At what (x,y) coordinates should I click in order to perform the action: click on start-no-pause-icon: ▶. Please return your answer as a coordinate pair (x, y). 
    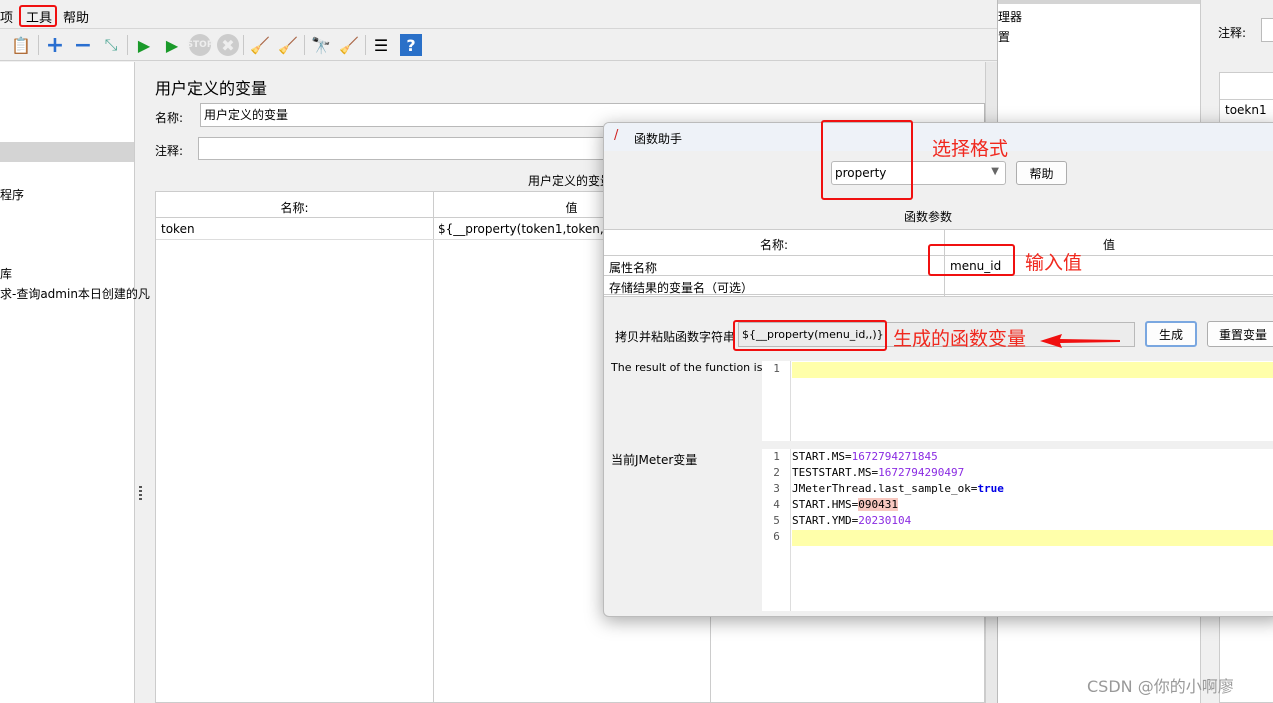
    Looking at the image, I should click on (172, 45).